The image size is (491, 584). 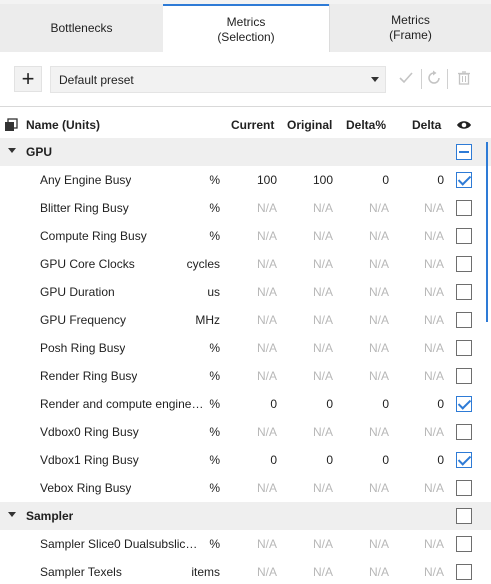 What do you see at coordinates (28, 79) in the screenshot?
I see `add-preset-button: +` at bounding box center [28, 79].